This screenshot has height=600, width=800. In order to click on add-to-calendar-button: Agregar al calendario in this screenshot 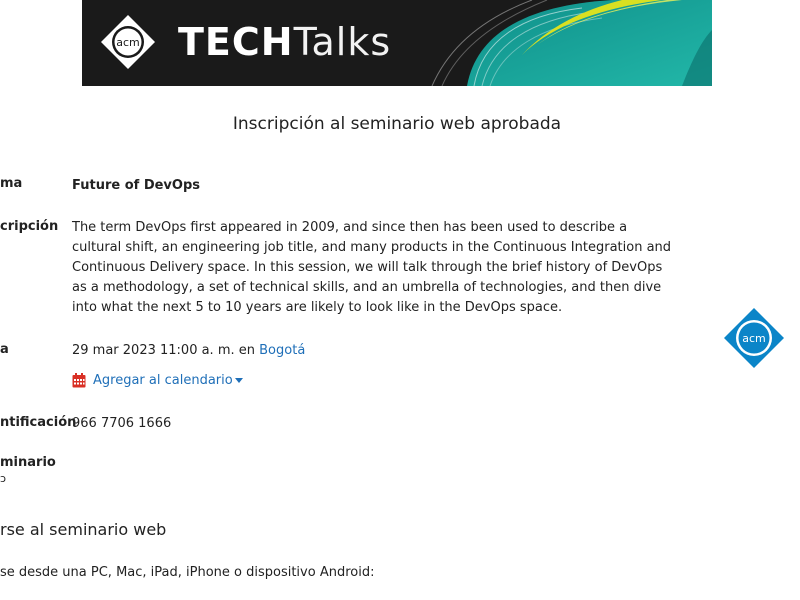, I will do `click(157, 381)`.